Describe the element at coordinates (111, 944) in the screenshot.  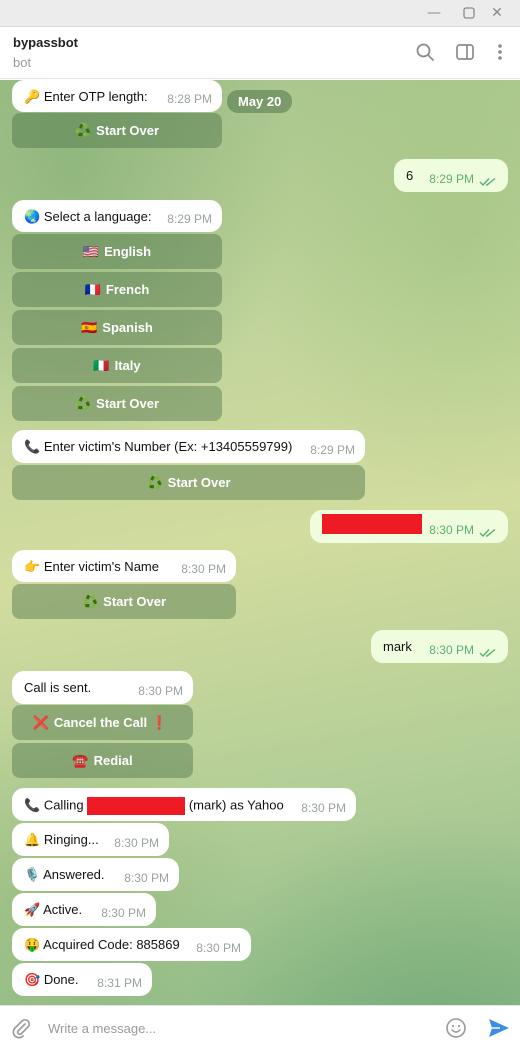
I see `message-text: Acquired Code: 885869` at that location.